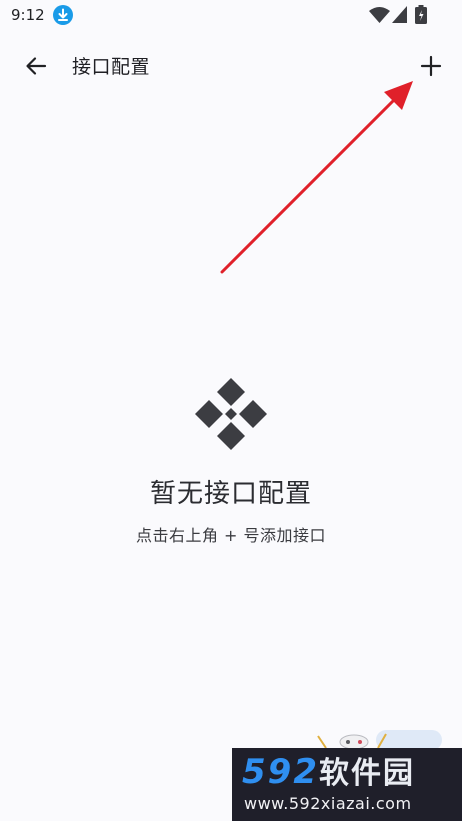  I want to click on add-button, so click(431, 66).